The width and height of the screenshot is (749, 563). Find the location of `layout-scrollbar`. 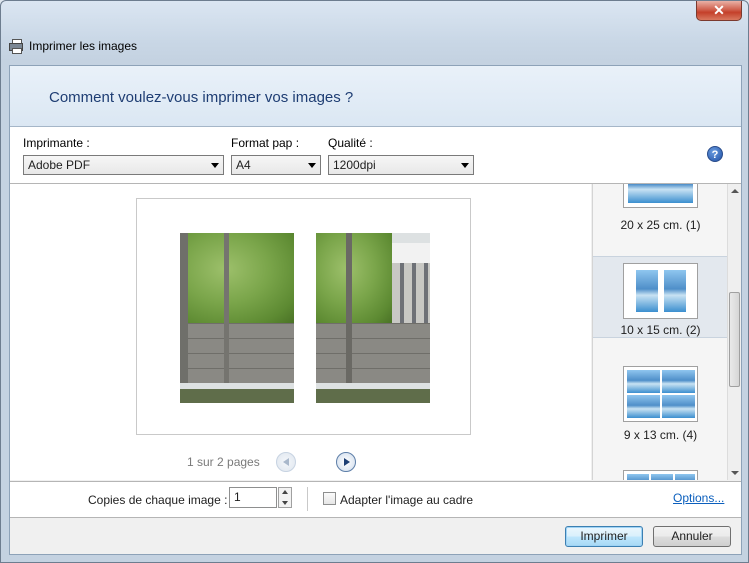

layout-scrollbar is located at coordinates (734, 332).